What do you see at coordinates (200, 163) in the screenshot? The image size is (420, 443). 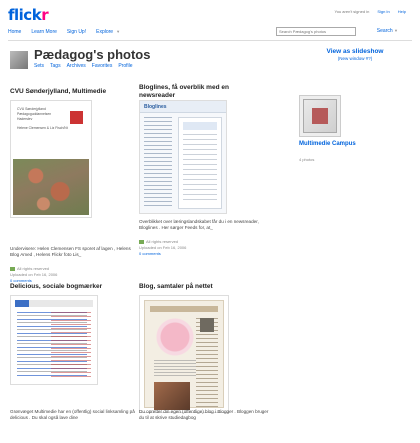 I see `screenshot-main-pane` at bounding box center [200, 163].